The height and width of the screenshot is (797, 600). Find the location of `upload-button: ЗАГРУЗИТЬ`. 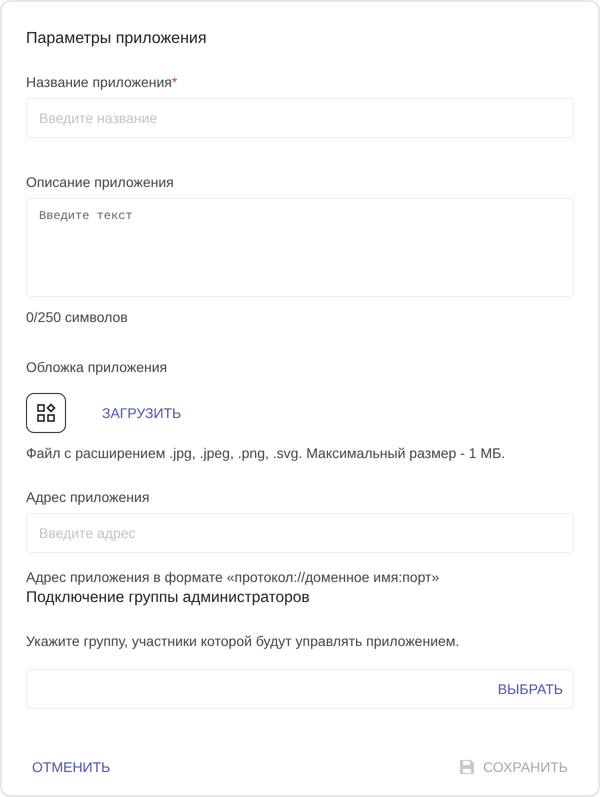

upload-button: ЗАГРУЗИТЬ is located at coordinates (142, 413).